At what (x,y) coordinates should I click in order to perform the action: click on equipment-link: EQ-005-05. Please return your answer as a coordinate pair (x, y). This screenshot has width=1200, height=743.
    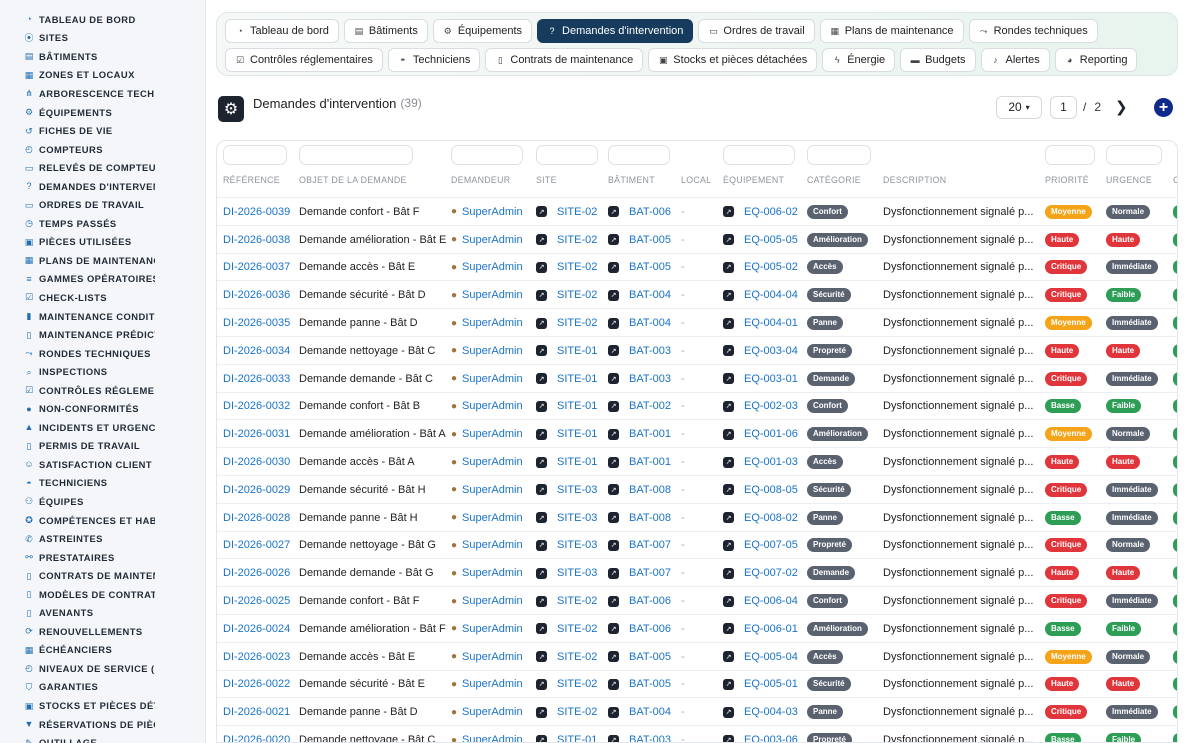
    Looking at the image, I should click on (771, 240).